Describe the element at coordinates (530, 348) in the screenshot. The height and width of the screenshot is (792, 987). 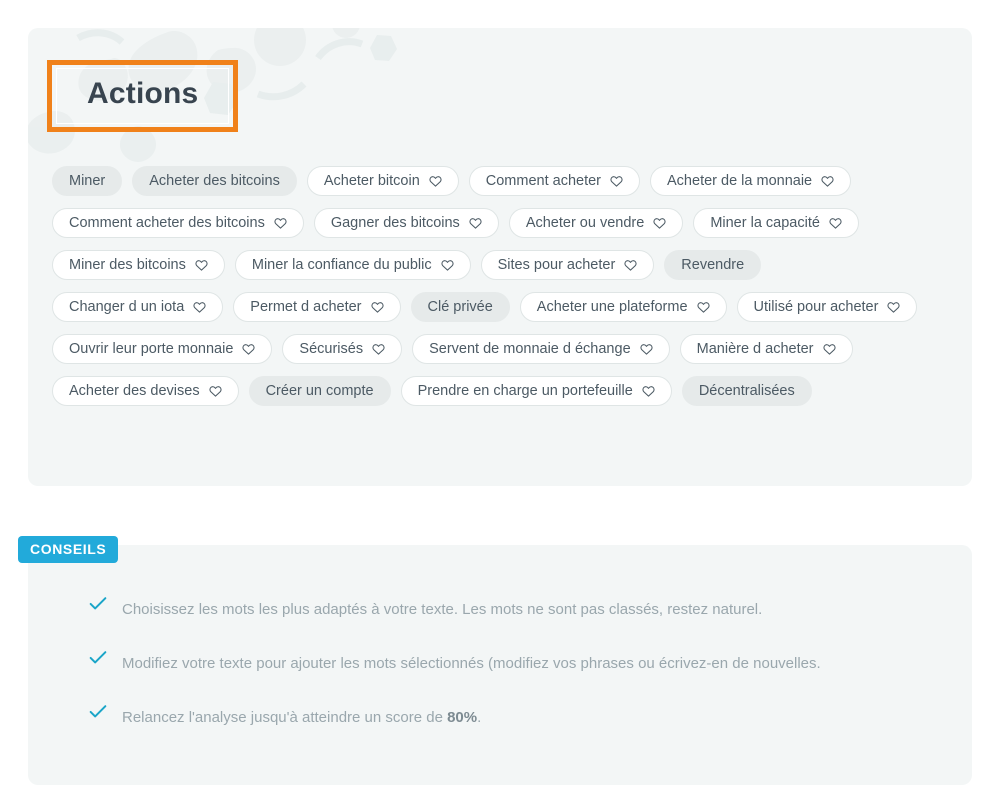
I see `action-tag-label: Servent de monnaie d échange` at that location.